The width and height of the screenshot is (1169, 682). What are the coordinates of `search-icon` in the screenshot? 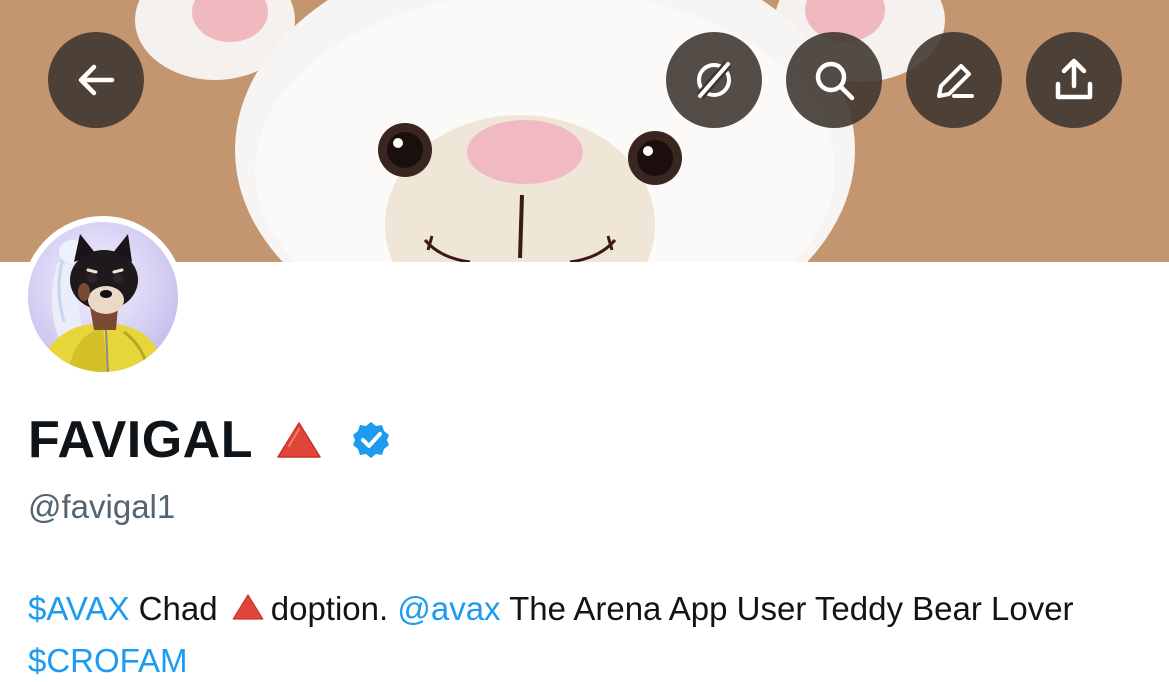 It's located at (835, 81).